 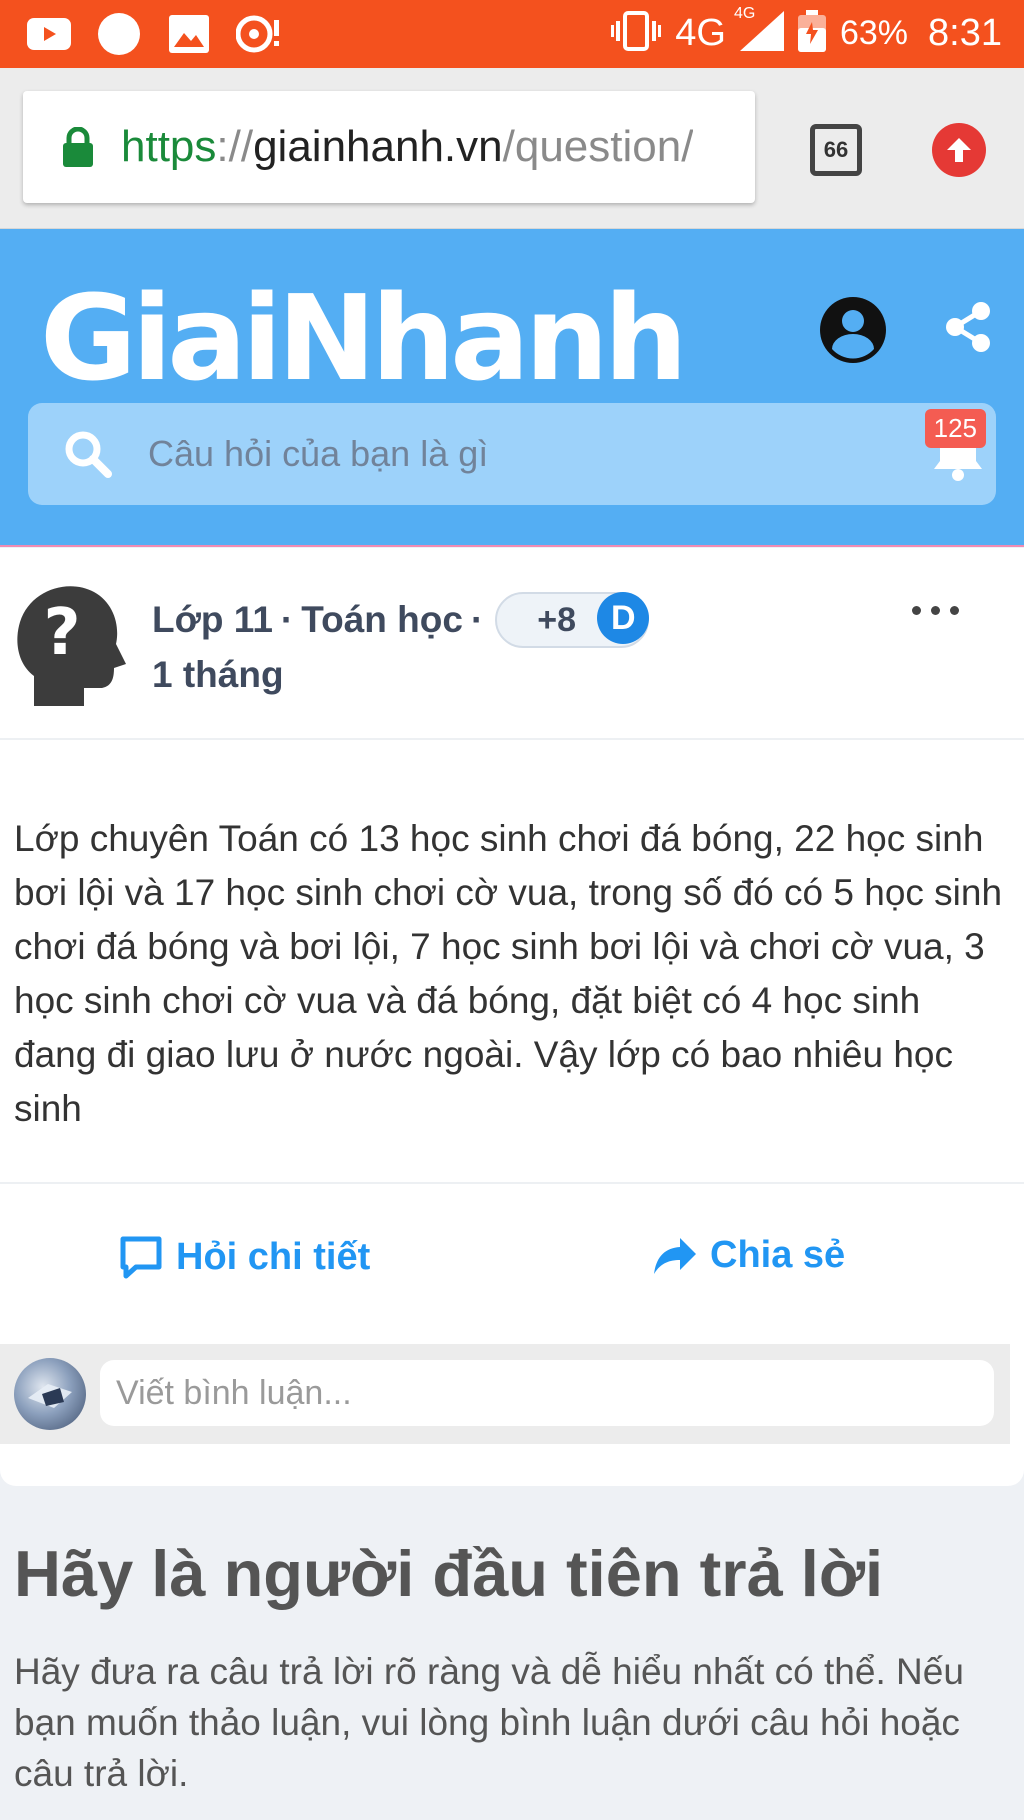 What do you see at coordinates (189, 34) in the screenshot?
I see `image-icon` at bounding box center [189, 34].